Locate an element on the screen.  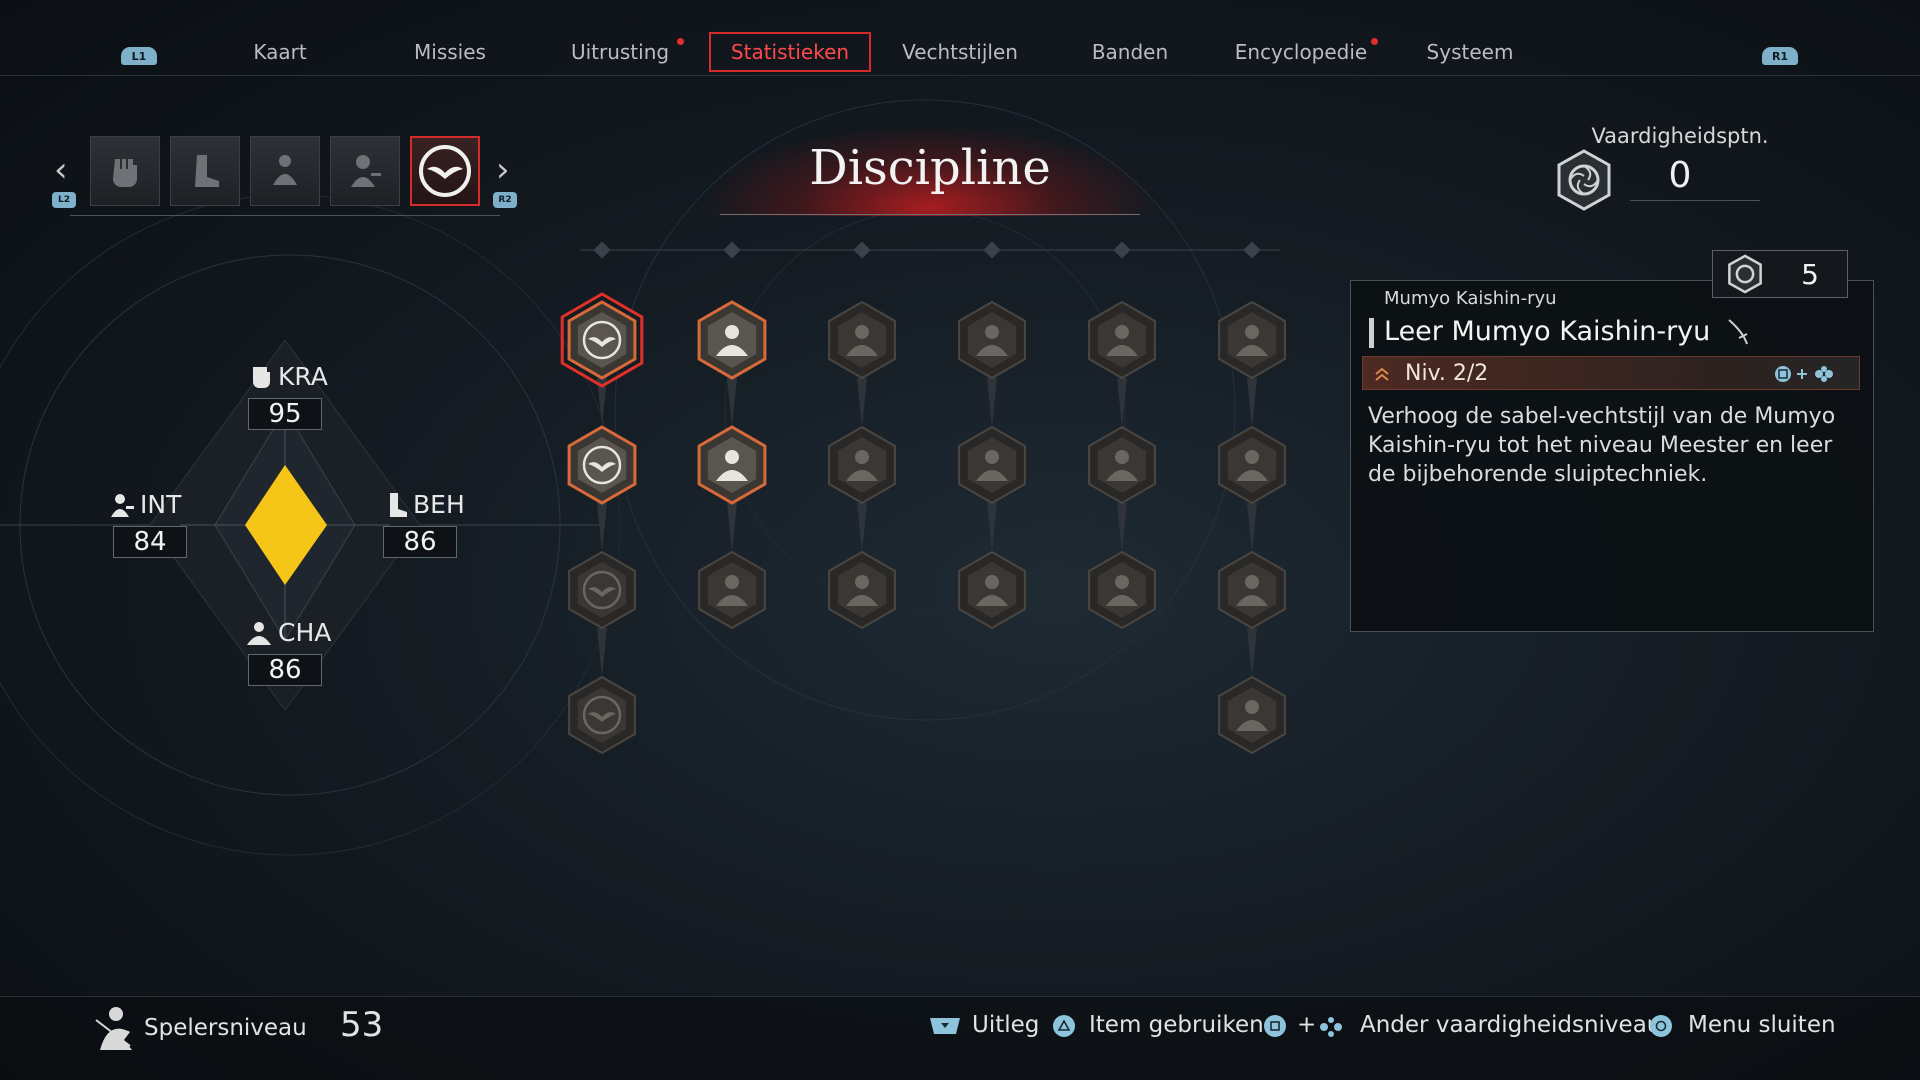
stat-int-value: 84 is located at coordinates (150, 542).